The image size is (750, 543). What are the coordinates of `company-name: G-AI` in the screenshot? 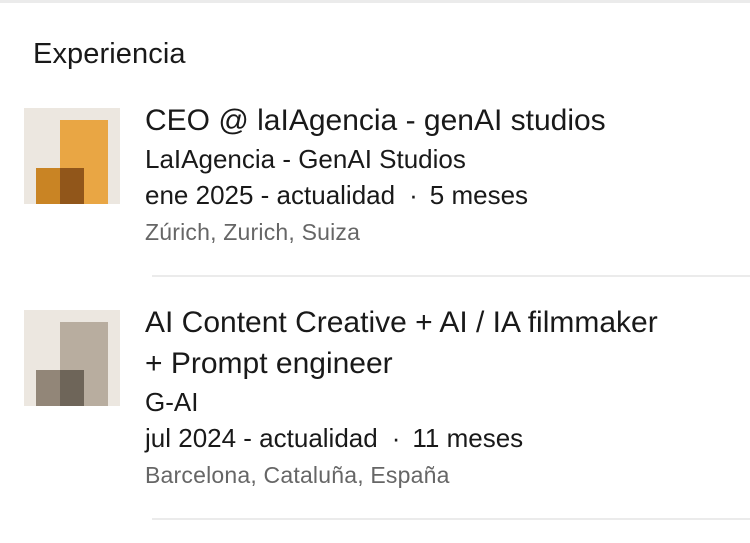 It's located at (172, 402).